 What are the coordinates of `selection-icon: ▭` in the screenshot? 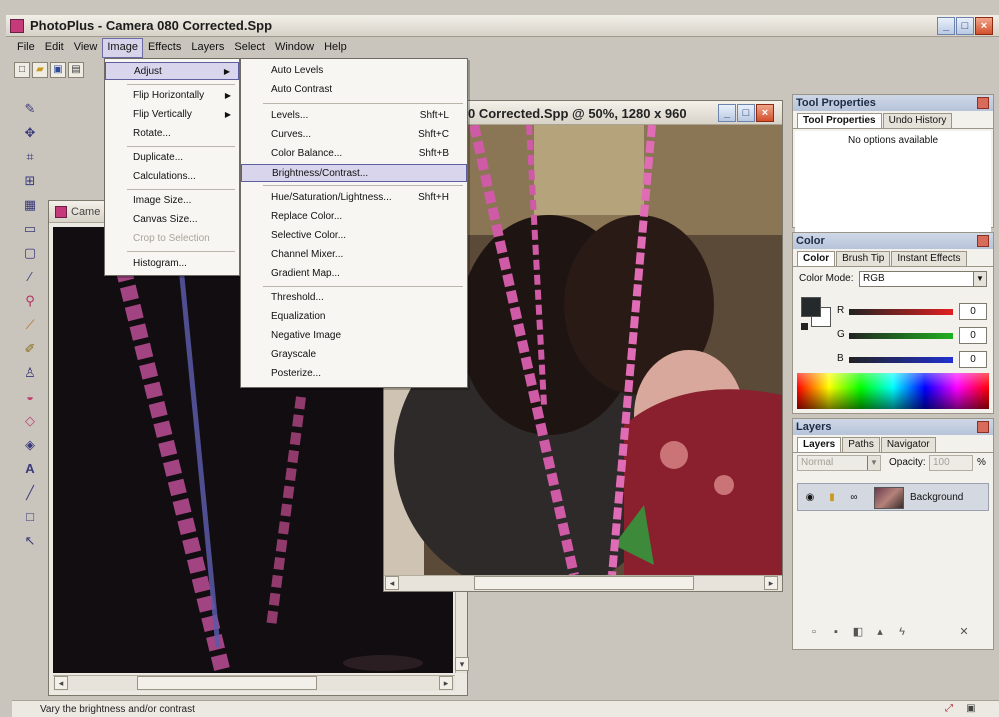 It's located at (30, 229).